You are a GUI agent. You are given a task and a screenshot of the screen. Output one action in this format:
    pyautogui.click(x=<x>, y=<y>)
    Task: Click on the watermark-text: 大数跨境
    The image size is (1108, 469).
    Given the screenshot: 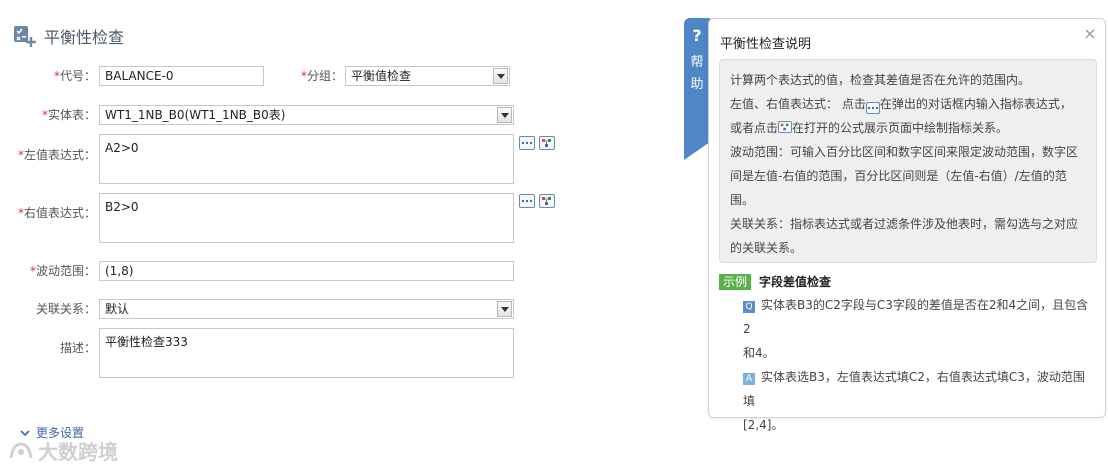 What is the action you would take?
    pyautogui.click(x=78, y=452)
    